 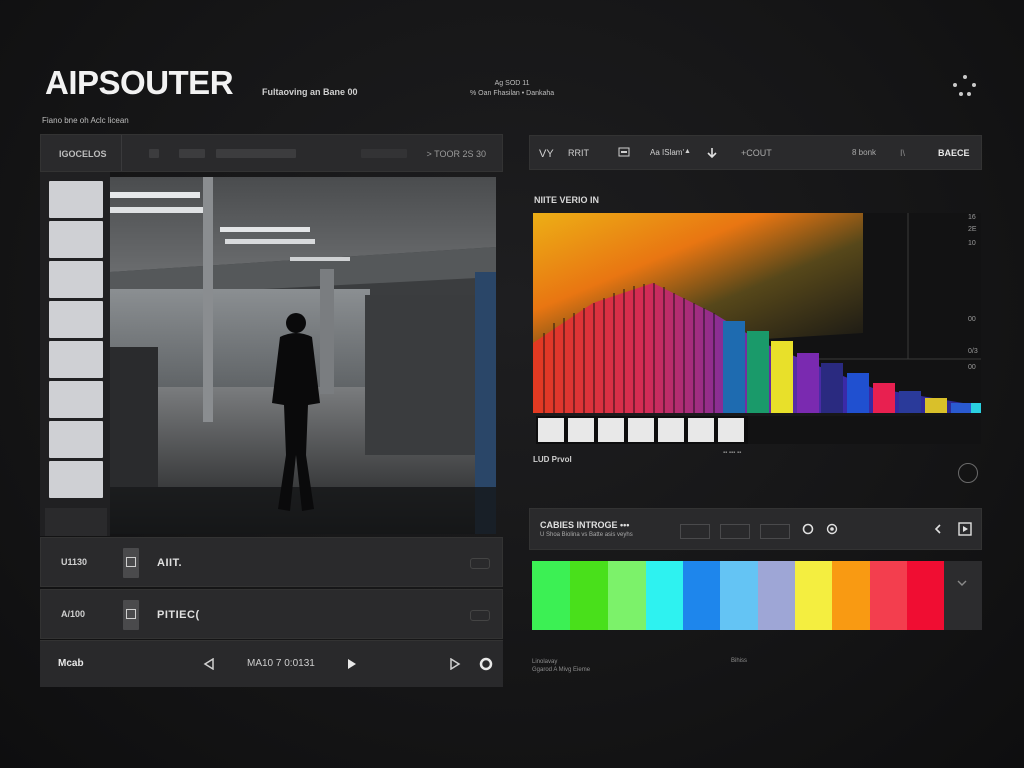 I want to click on color-palette, so click(x=757, y=595).